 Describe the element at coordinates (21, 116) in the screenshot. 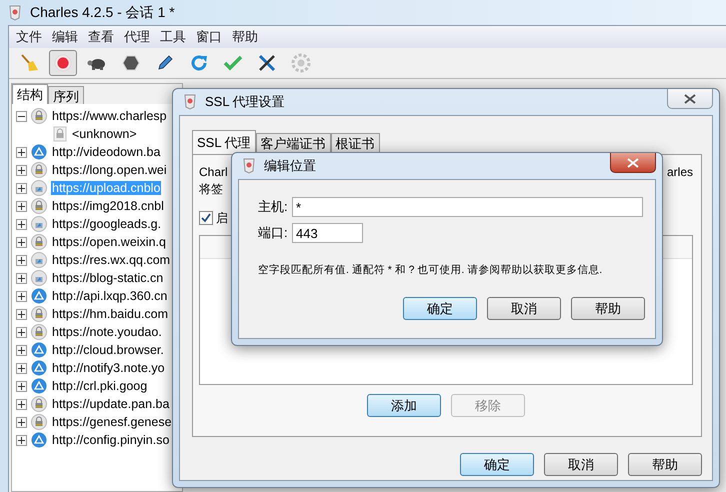

I see `collapse-icon` at that location.